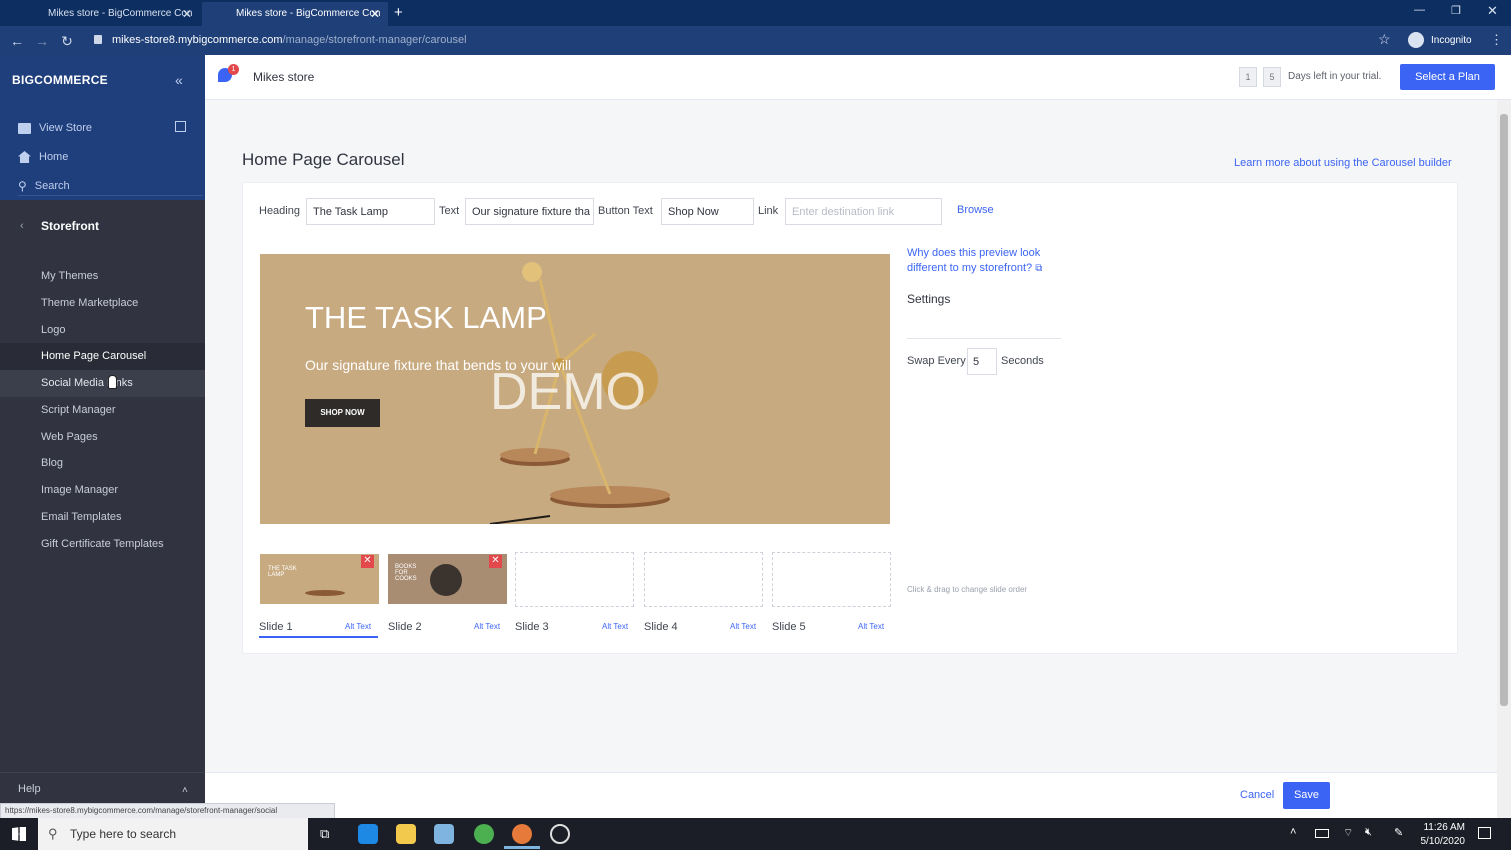 The height and width of the screenshot is (850, 1511). Describe the element at coordinates (93, 356) in the screenshot. I see `sidebar-item-home-page-carousel: Home Page Carousel` at that location.